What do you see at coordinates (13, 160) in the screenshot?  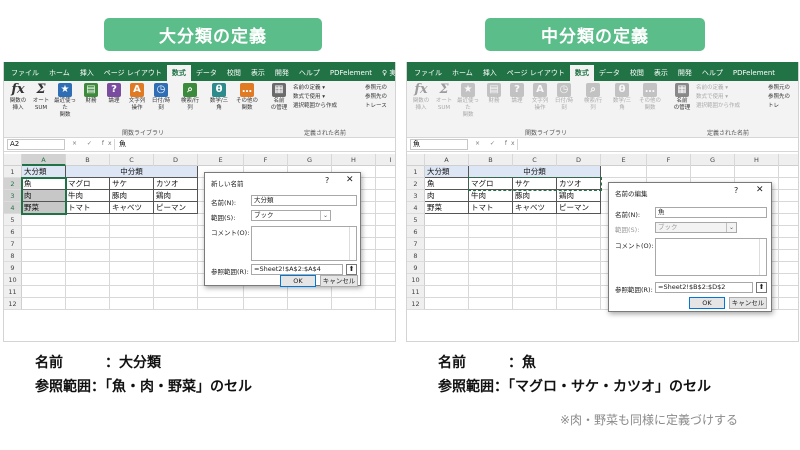 I see `select-all-corner` at bounding box center [13, 160].